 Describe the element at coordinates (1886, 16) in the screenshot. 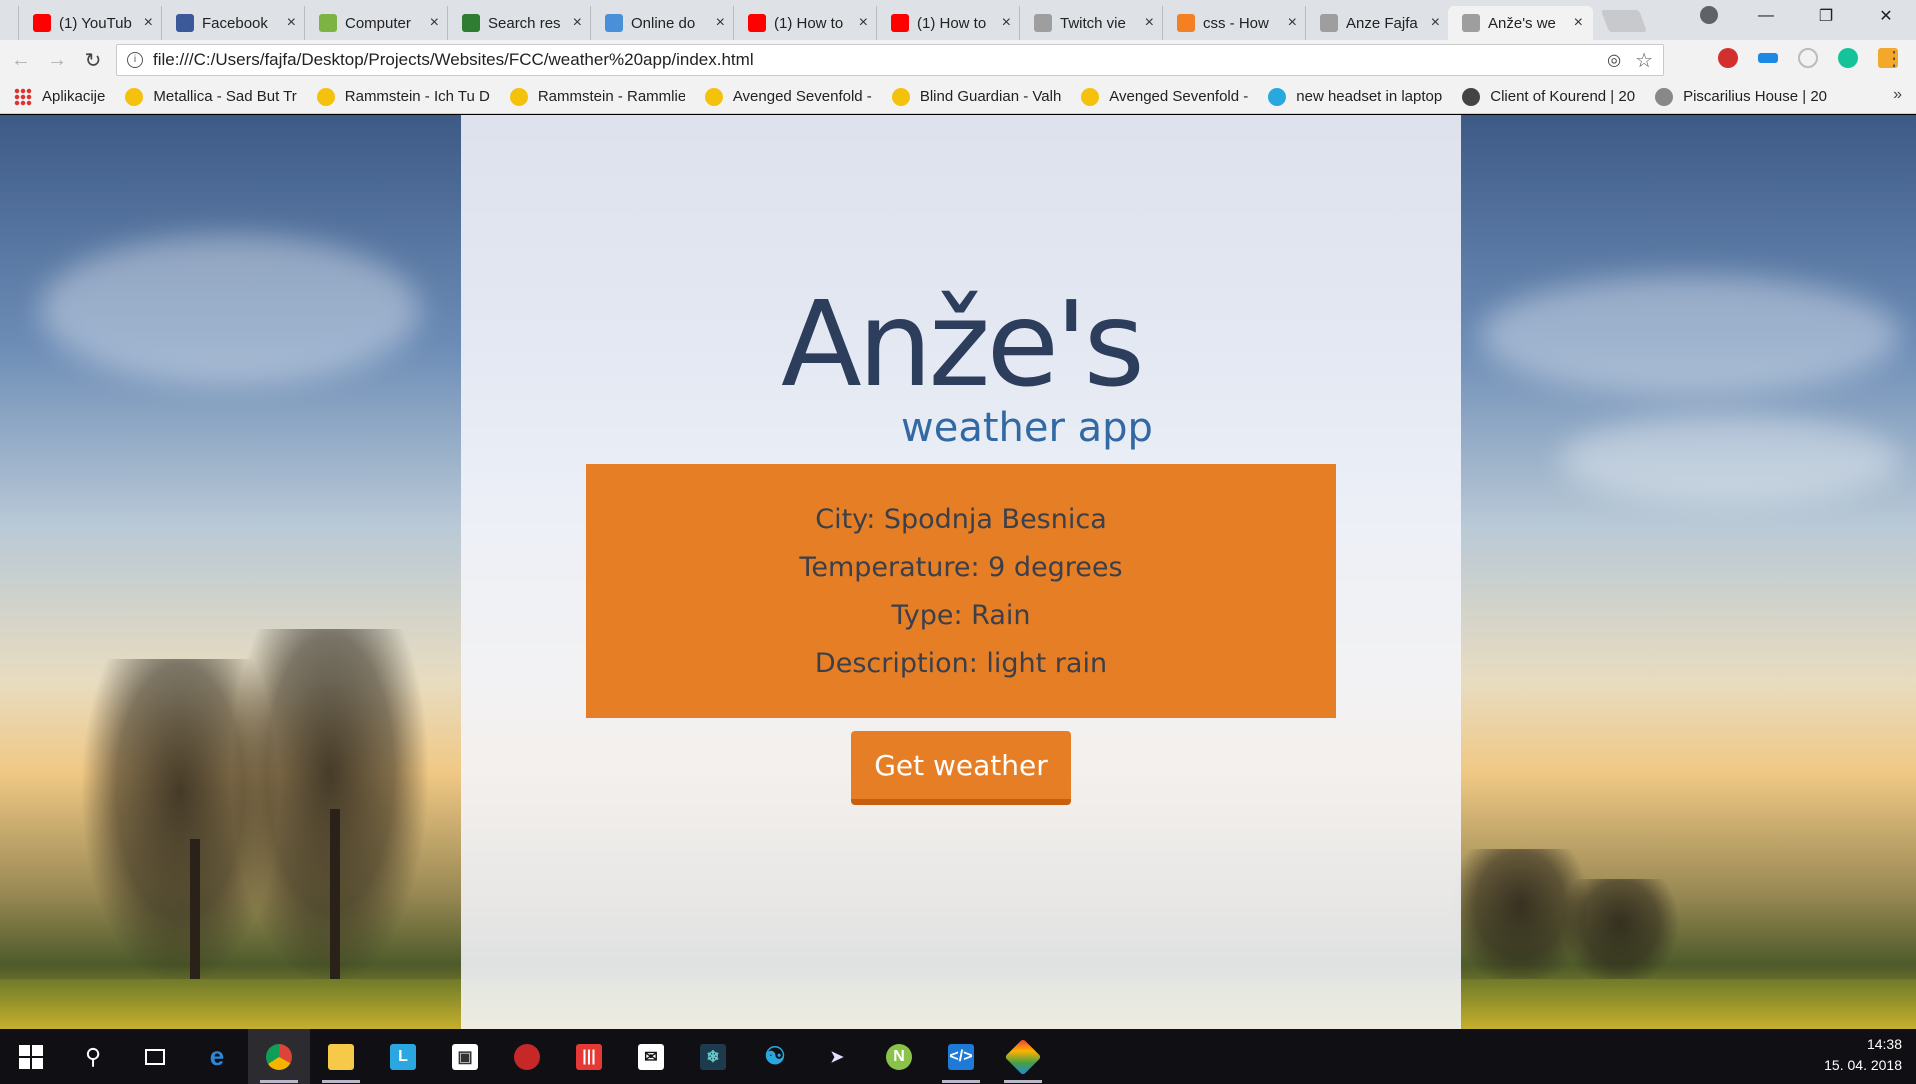

I see `close-window-icon: ✕` at that location.